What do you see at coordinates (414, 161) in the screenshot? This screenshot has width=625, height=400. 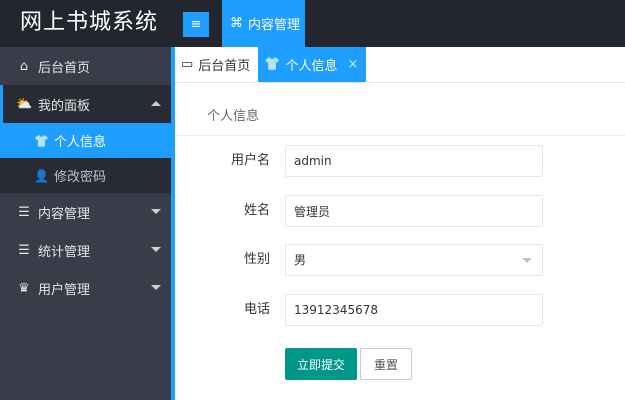 I see `username-input` at bounding box center [414, 161].